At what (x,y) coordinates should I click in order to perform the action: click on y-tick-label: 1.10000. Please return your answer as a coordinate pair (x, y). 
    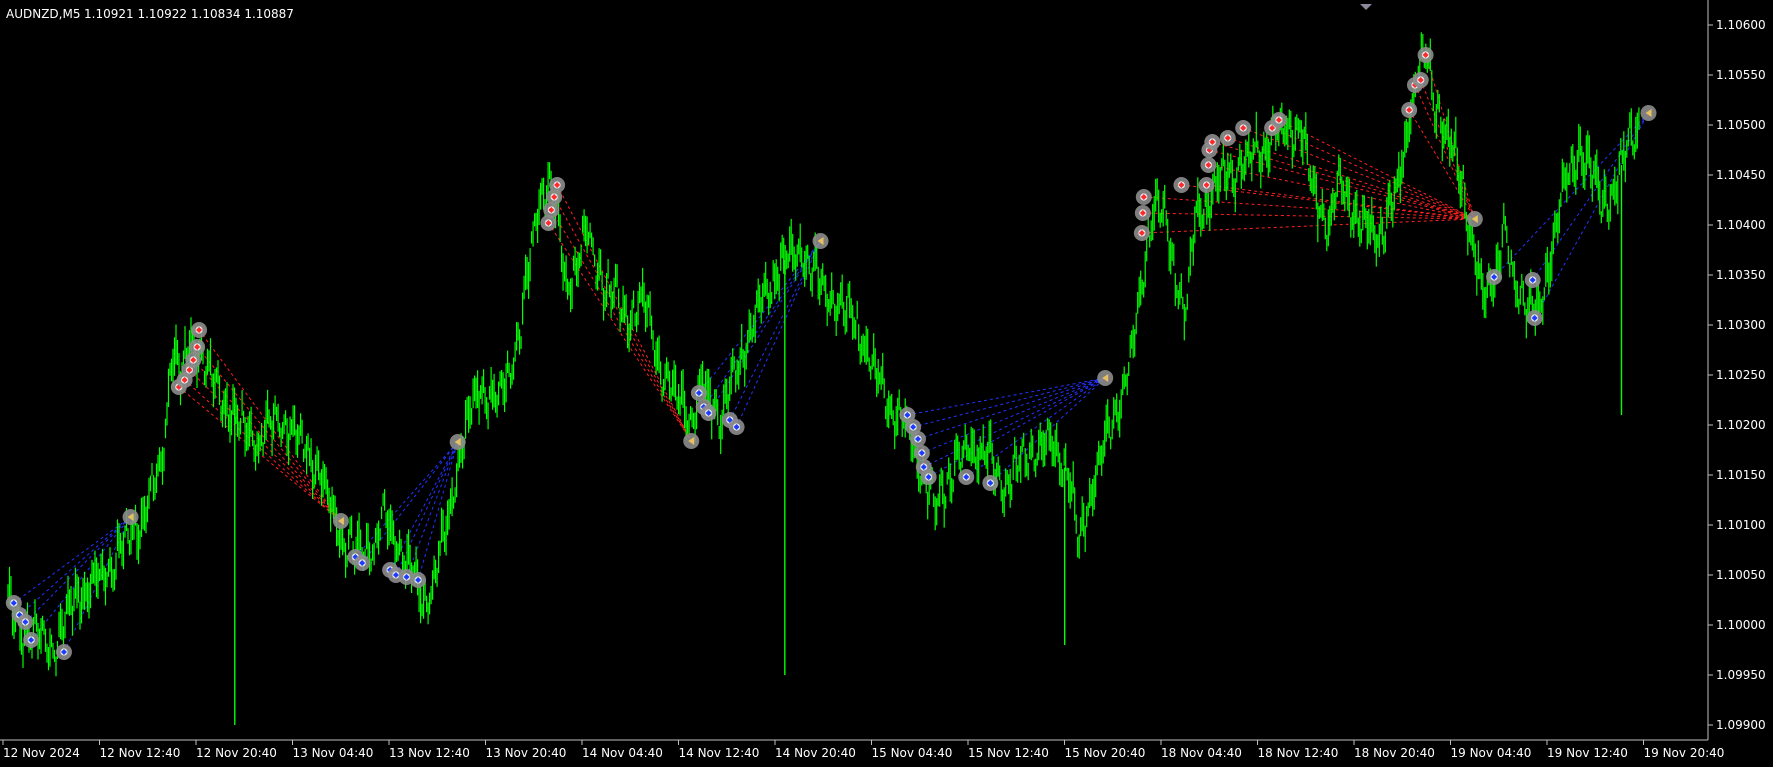
    Looking at the image, I should click on (1741, 625).